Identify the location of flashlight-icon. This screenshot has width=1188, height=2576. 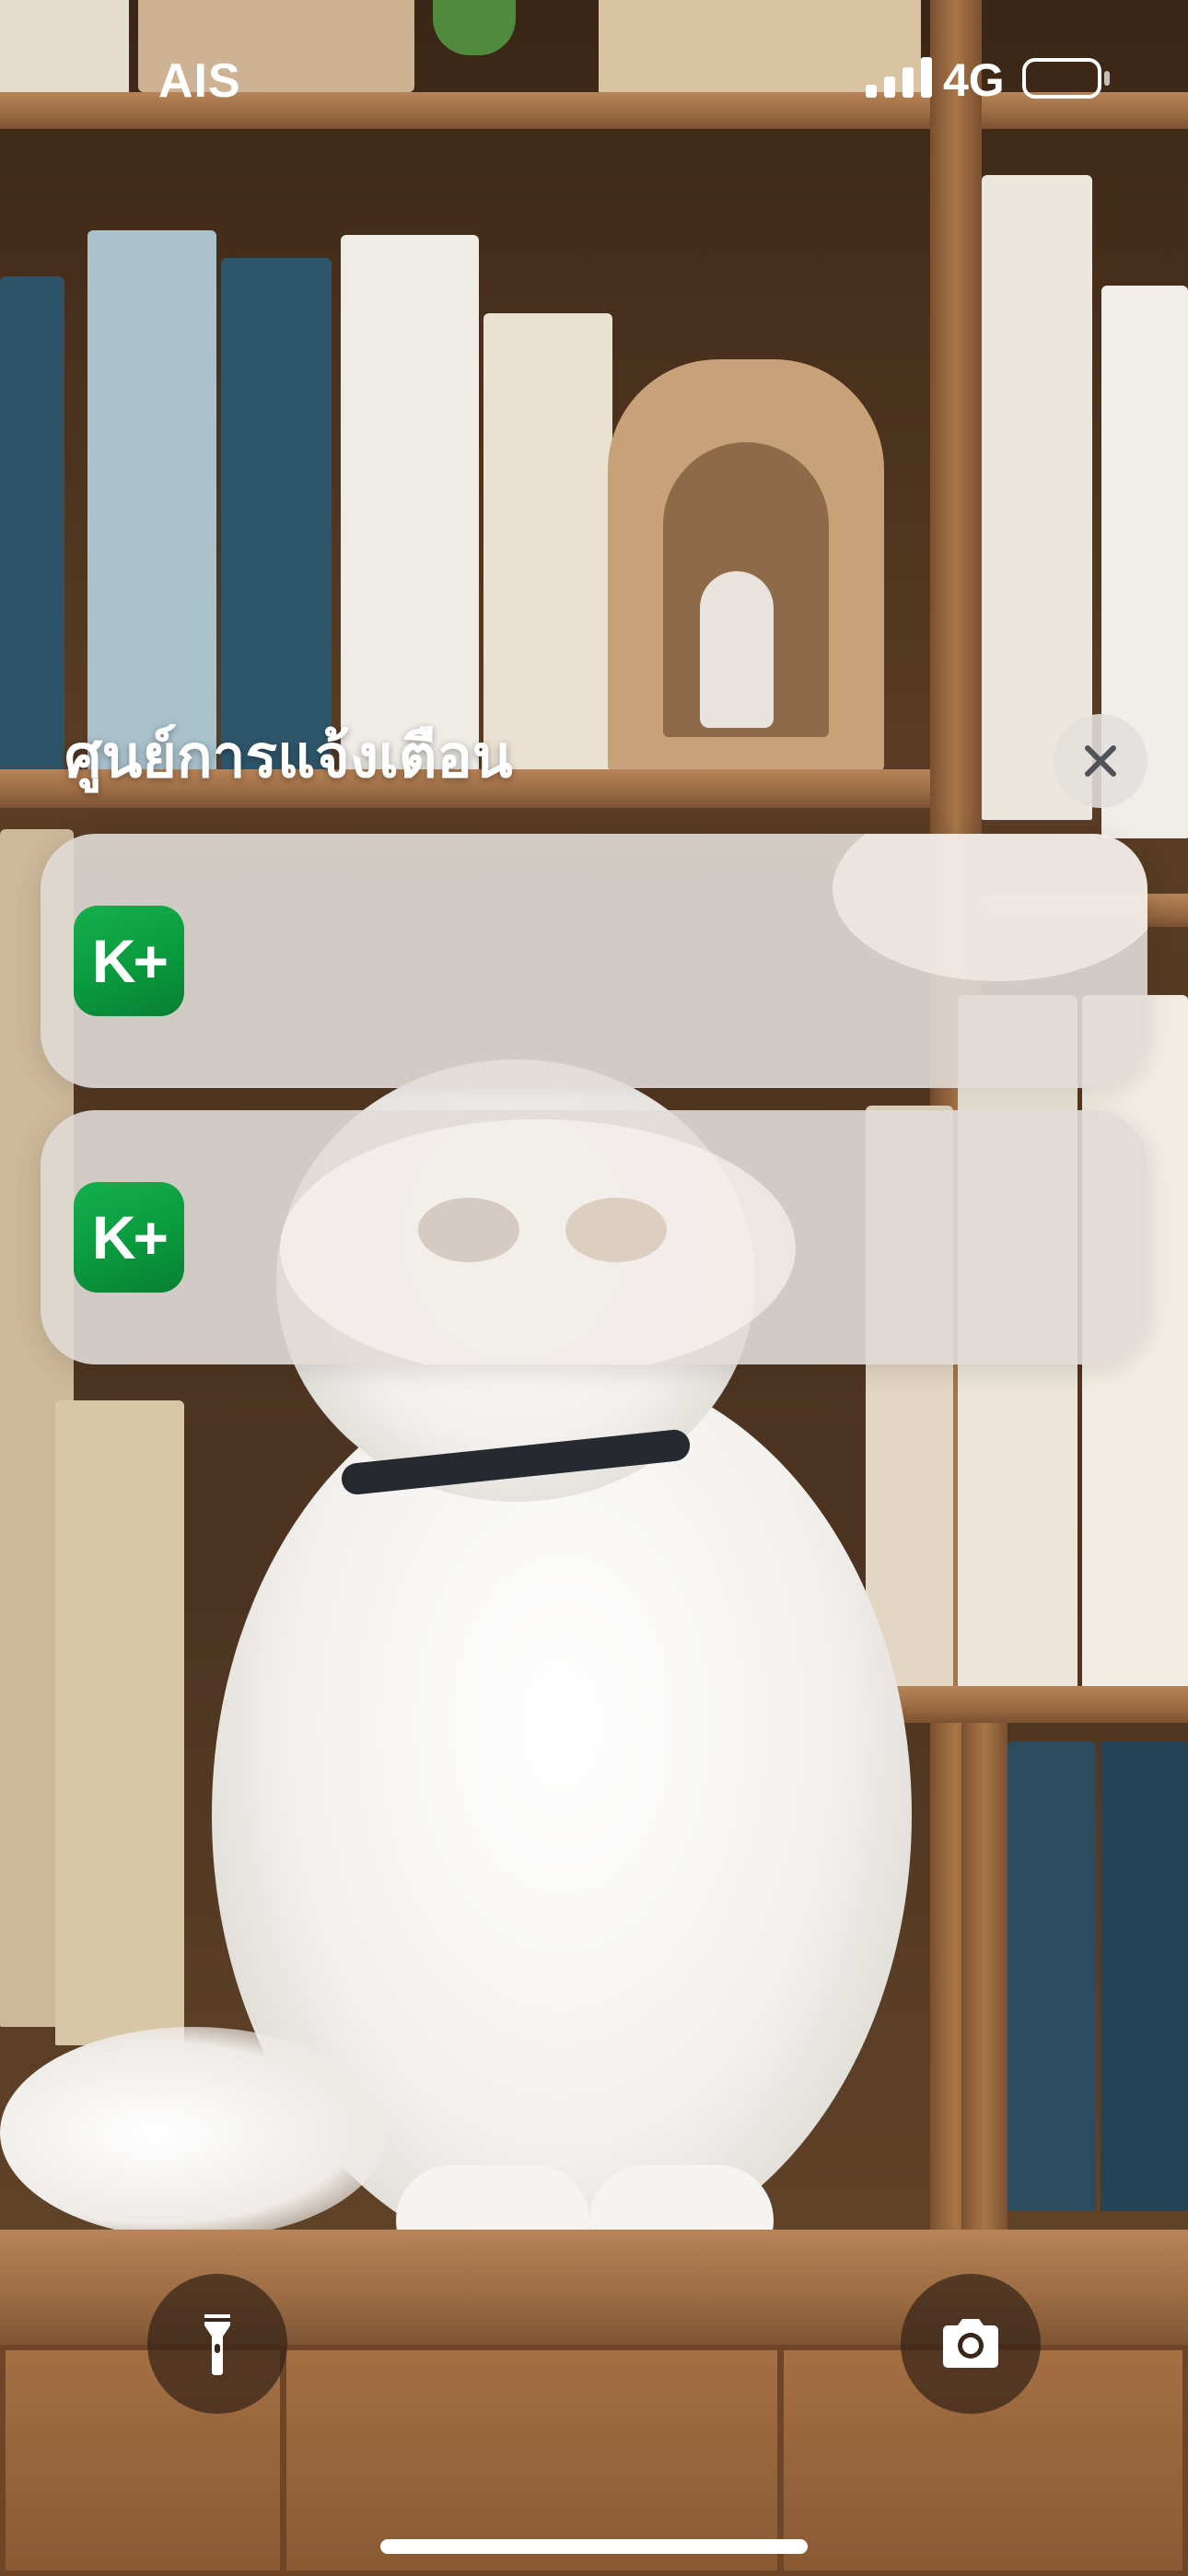
(217, 2344).